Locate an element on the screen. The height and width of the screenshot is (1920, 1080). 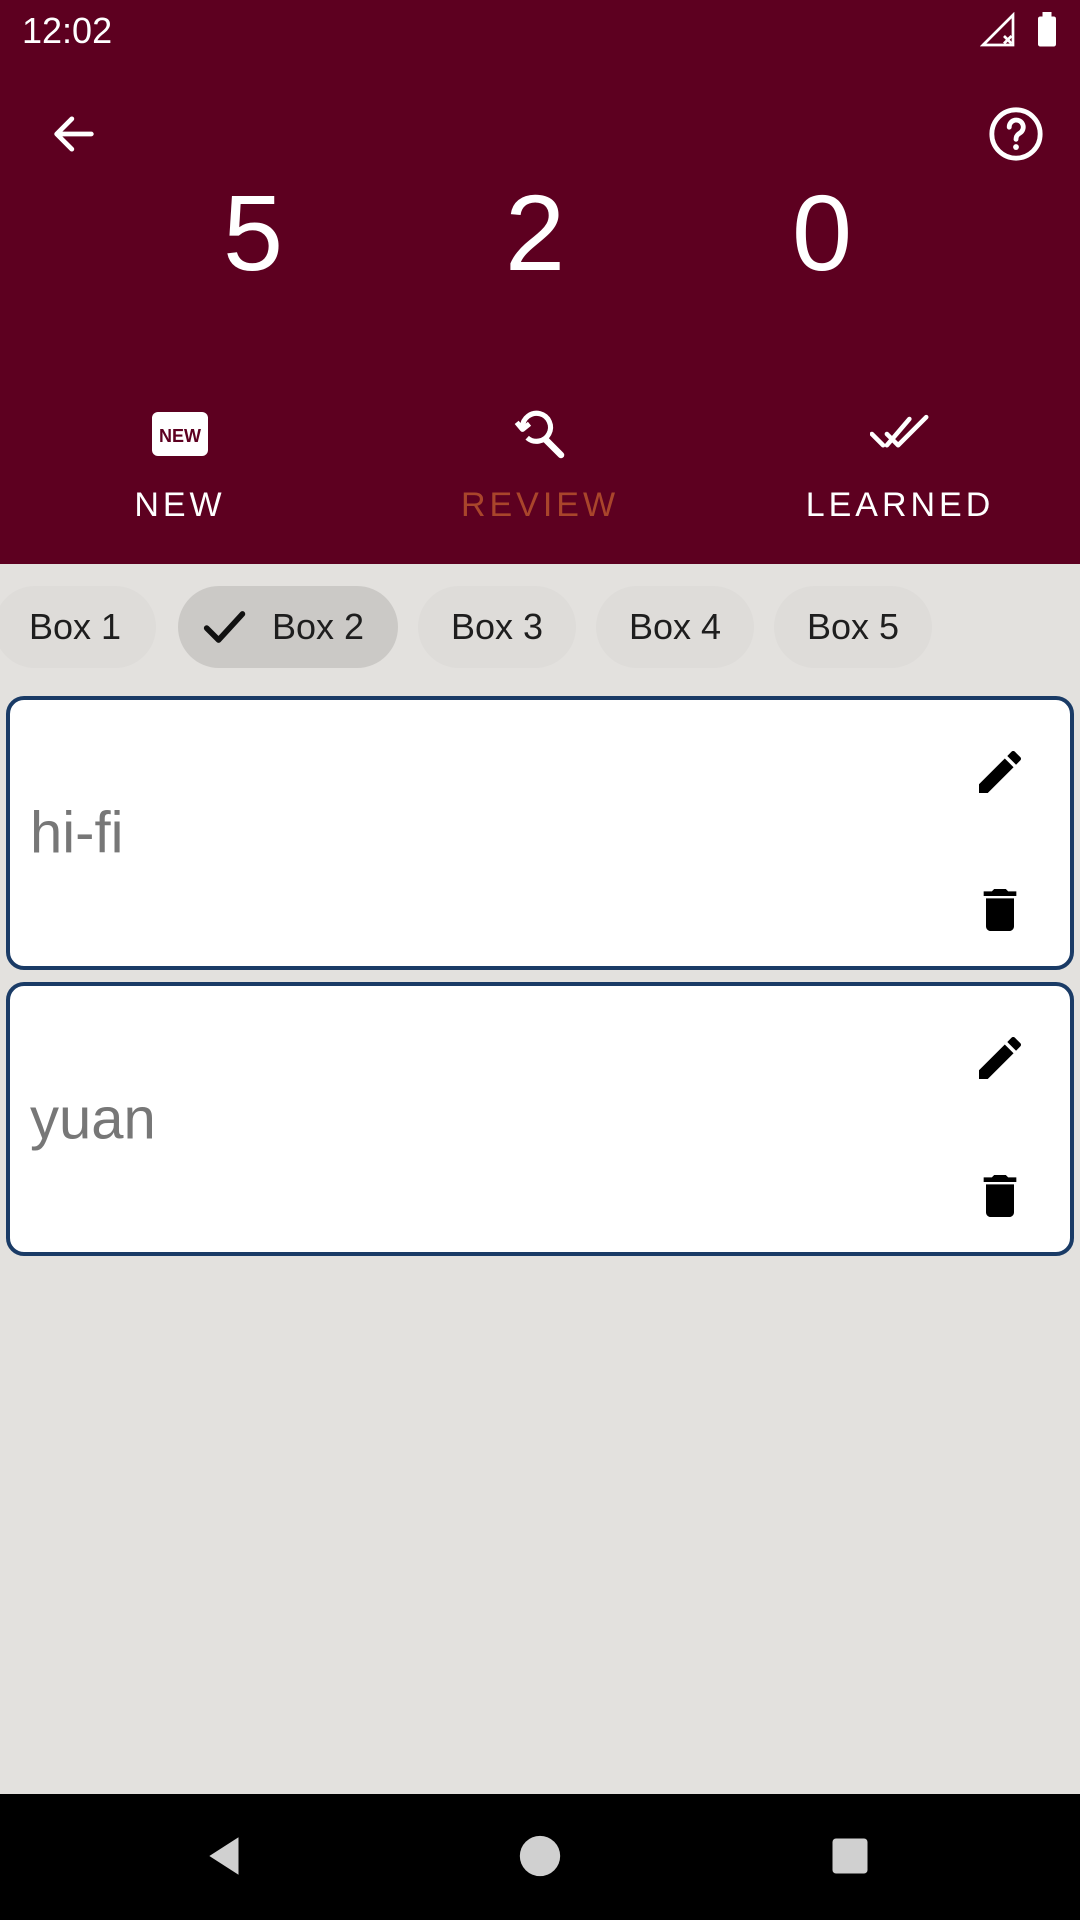
nav-recents-button is located at coordinates (850, 1858).